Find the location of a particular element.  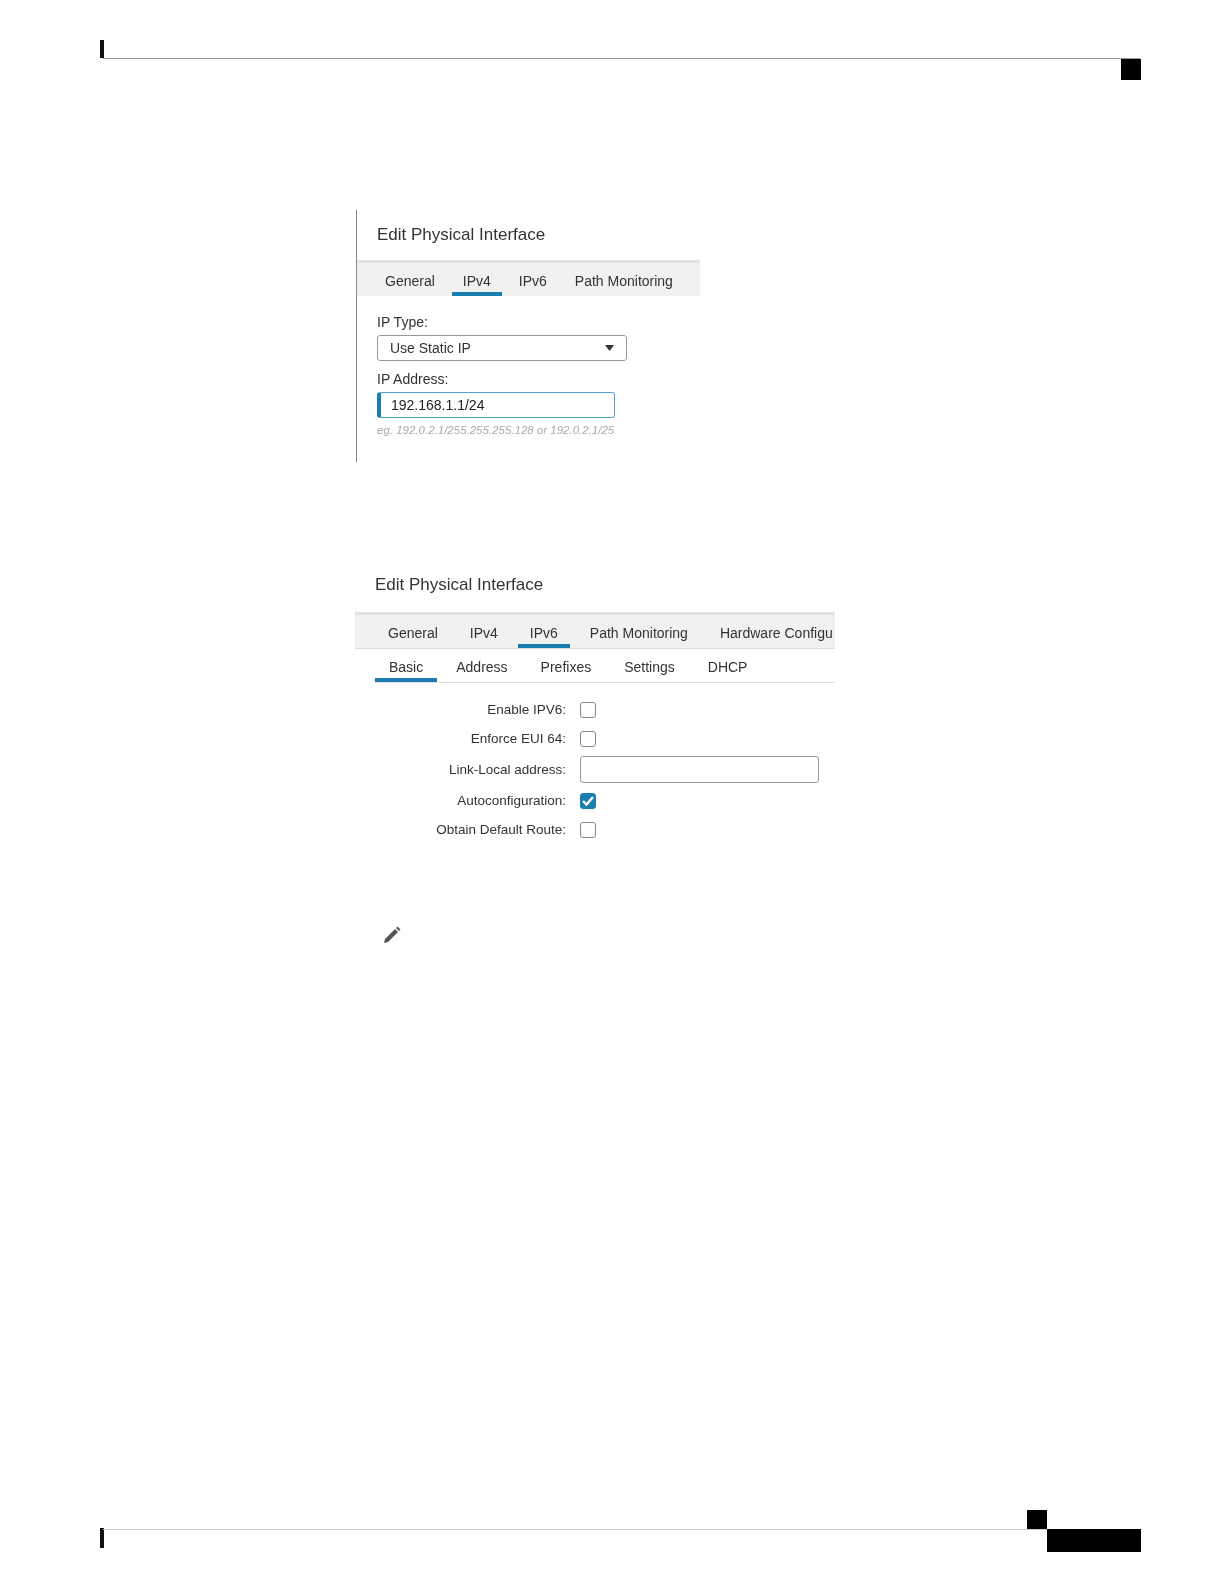

field-label: Enable IPV6: is located at coordinates (526, 709).